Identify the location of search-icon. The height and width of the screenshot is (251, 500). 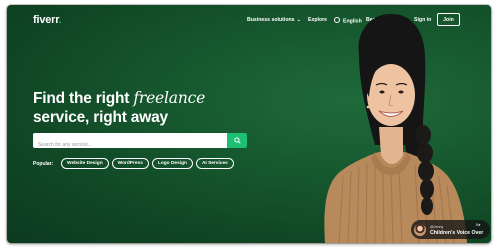
(237, 140).